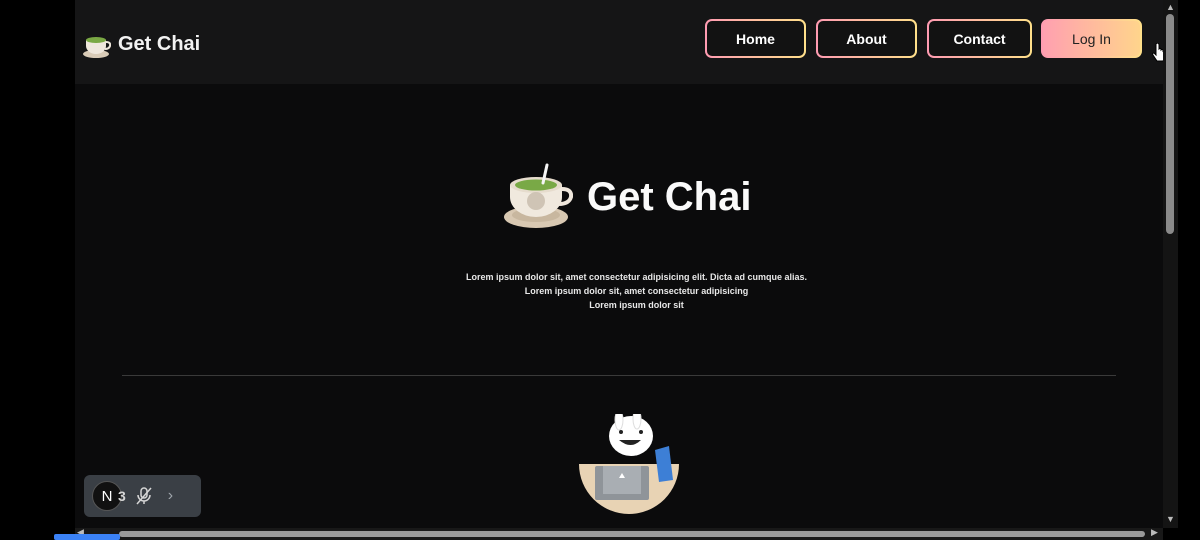 This screenshot has width=1200, height=540. What do you see at coordinates (37, 270) in the screenshot?
I see `letterbox-left` at bounding box center [37, 270].